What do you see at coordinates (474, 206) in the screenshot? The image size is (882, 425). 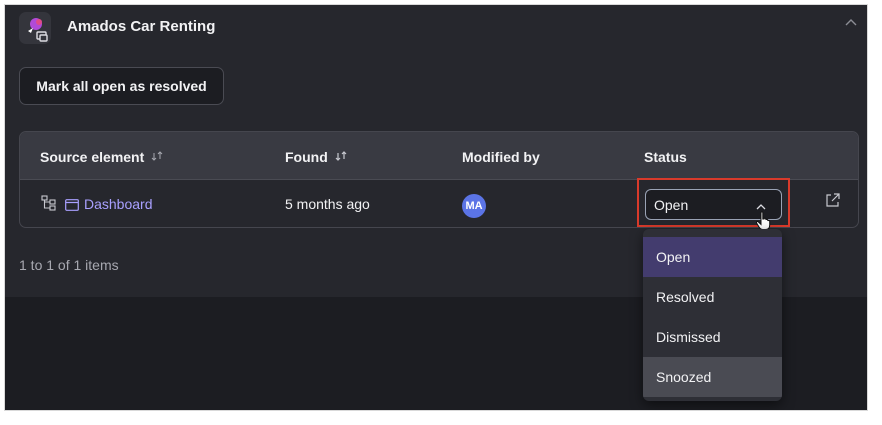 I see `avatar: MA` at bounding box center [474, 206].